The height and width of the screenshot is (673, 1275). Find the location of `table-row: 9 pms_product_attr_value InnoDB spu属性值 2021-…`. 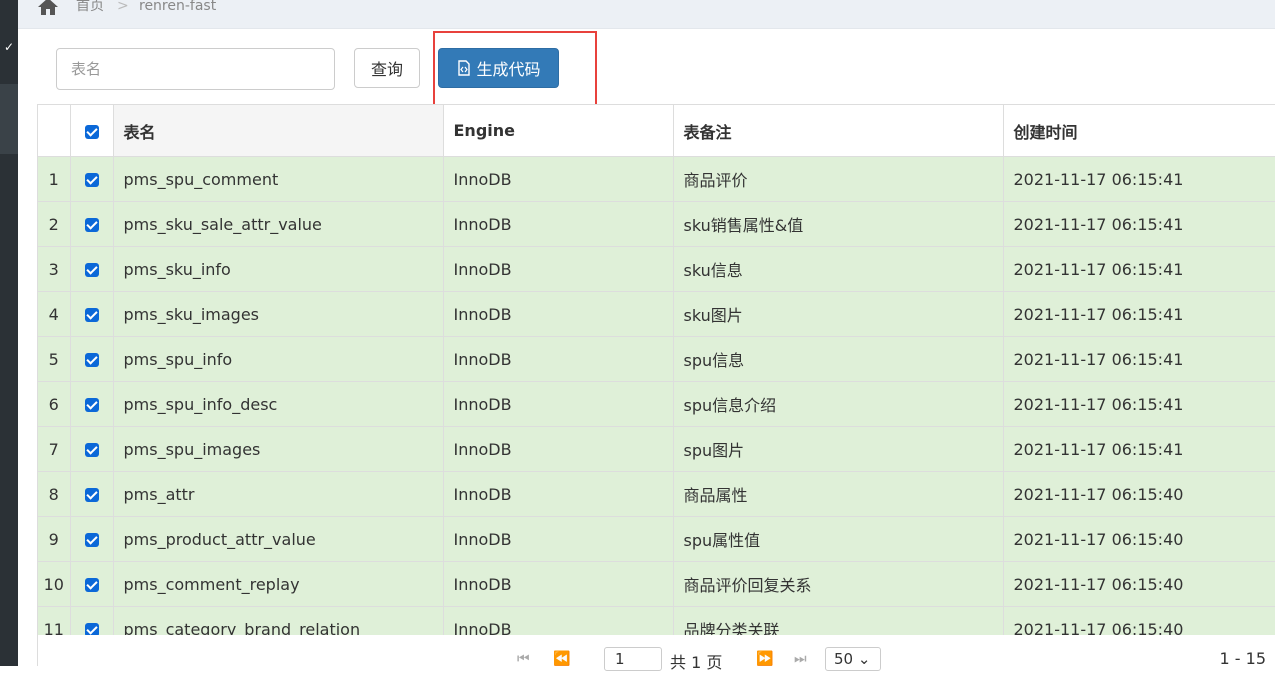

table-row: 9 pms_product_attr_value InnoDB spu属性值 2021-… is located at coordinates (656, 539).